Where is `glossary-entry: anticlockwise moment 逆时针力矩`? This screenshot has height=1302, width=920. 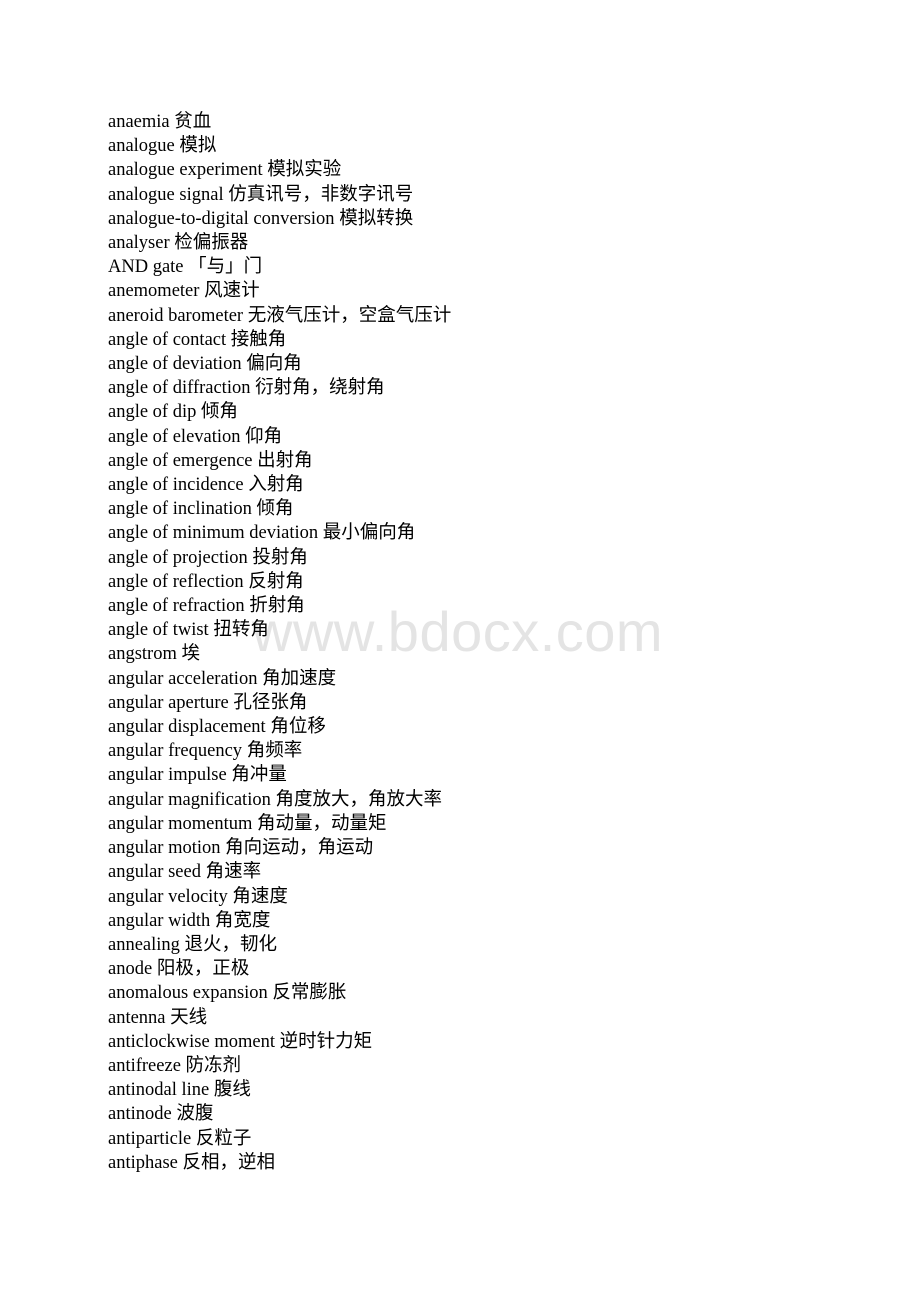 glossary-entry: anticlockwise moment 逆时针力矩 is located at coordinates (488, 1042).